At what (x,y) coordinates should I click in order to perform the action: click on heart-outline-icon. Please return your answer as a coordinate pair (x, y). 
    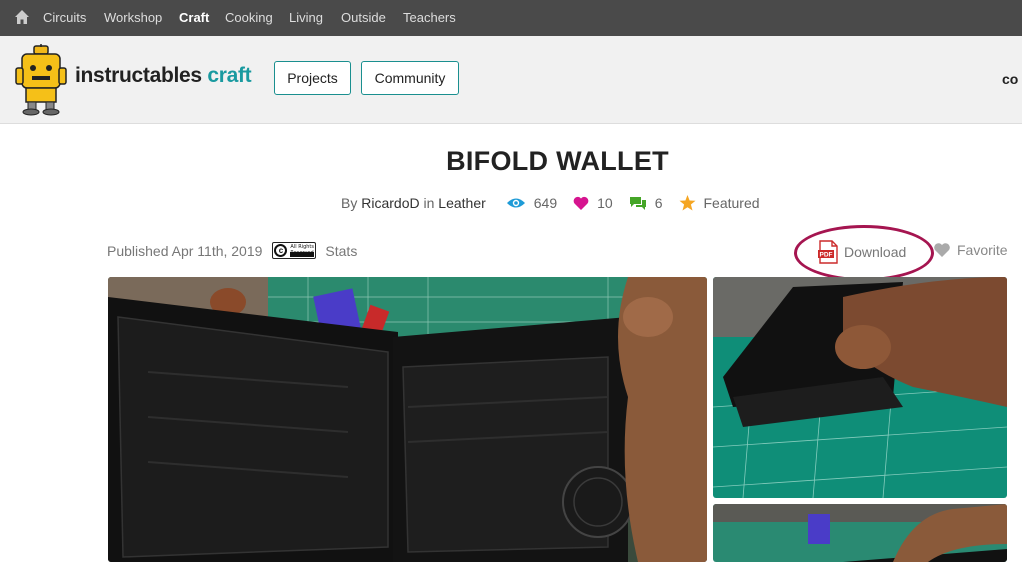
    Looking at the image, I should click on (942, 250).